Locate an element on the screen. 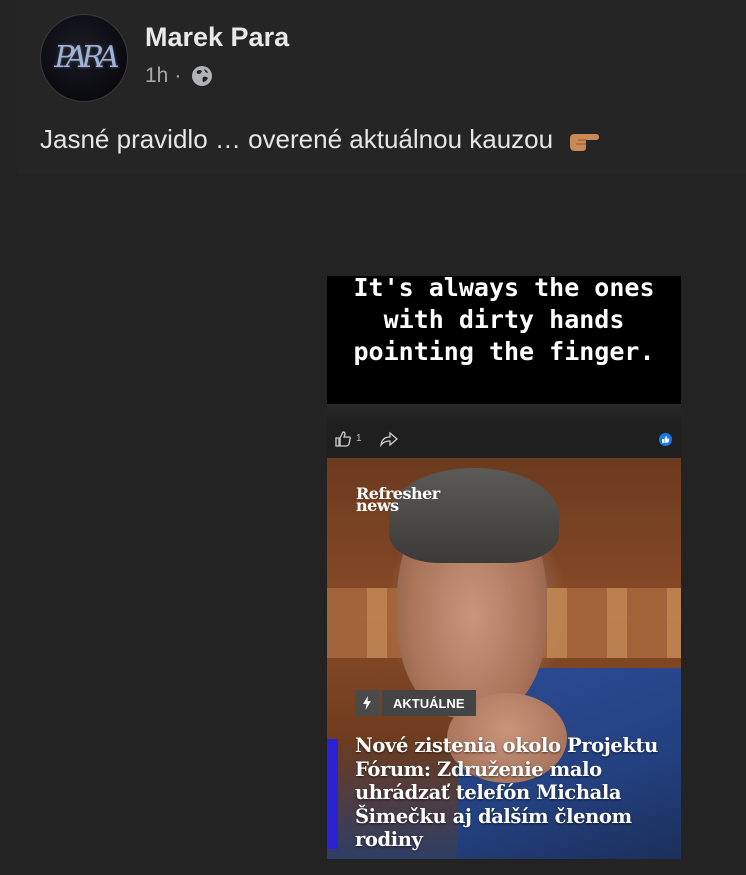 This screenshot has width=746, height=875. post-time: 1h is located at coordinates (156, 76).